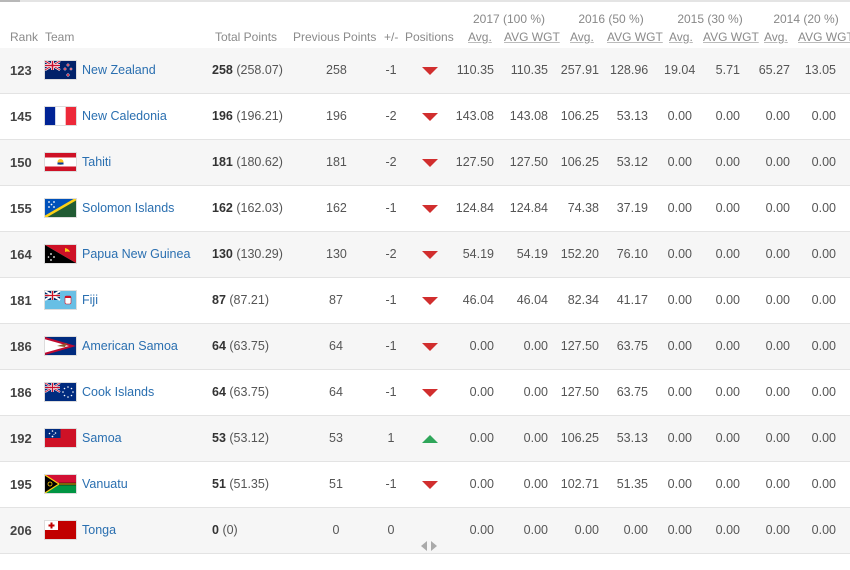 This screenshot has height=570, width=850. Describe the element at coordinates (824, 37) in the screenshot. I see `col-2014-avg-wgt: AVG WGT` at that location.